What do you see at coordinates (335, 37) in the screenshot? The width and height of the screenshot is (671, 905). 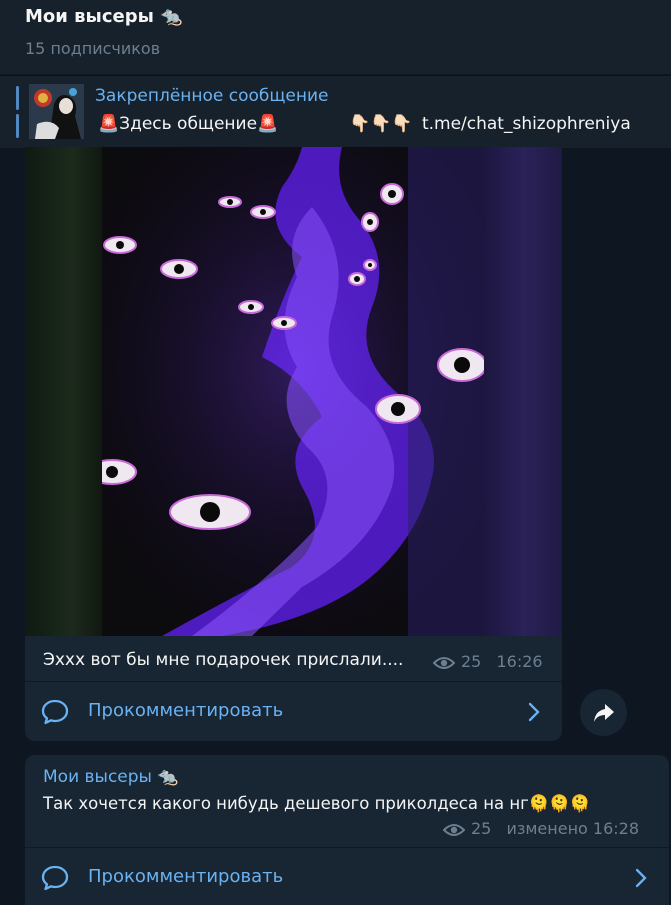 I see `channel-header: Мои высеры 🐀 15 подписчиков` at bounding box center [335, 37].